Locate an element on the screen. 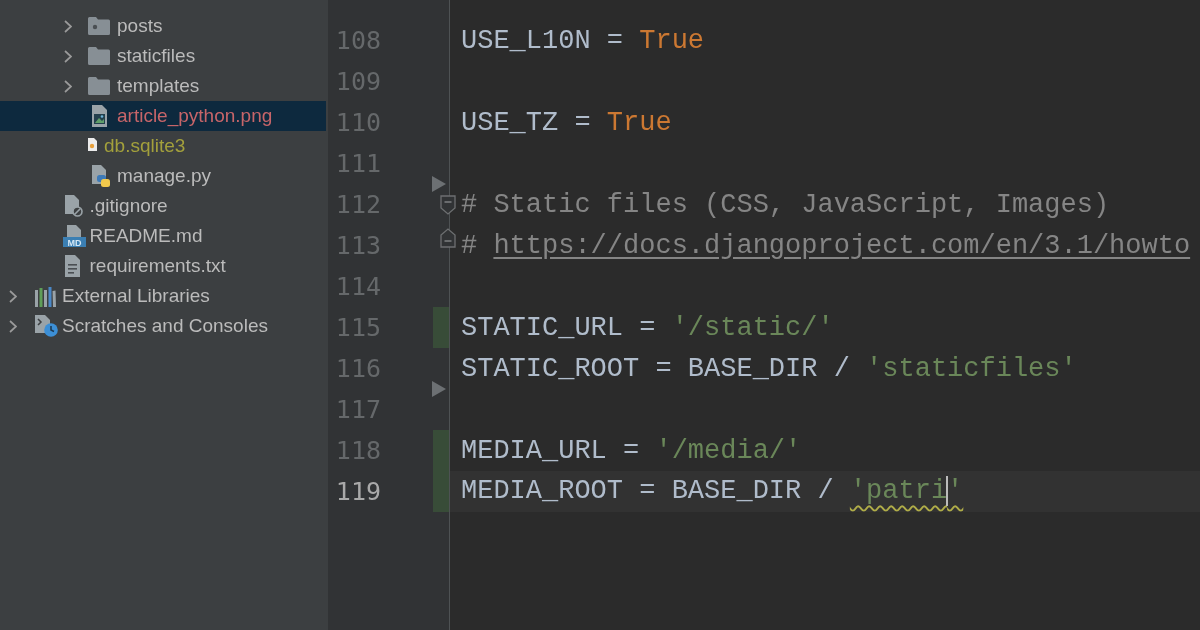 The height and width of the screenshot is (630, 1200). code-line: MEDIA_ROOT = BASE_DIR / 'patri' is located at coordinates (712, 492).